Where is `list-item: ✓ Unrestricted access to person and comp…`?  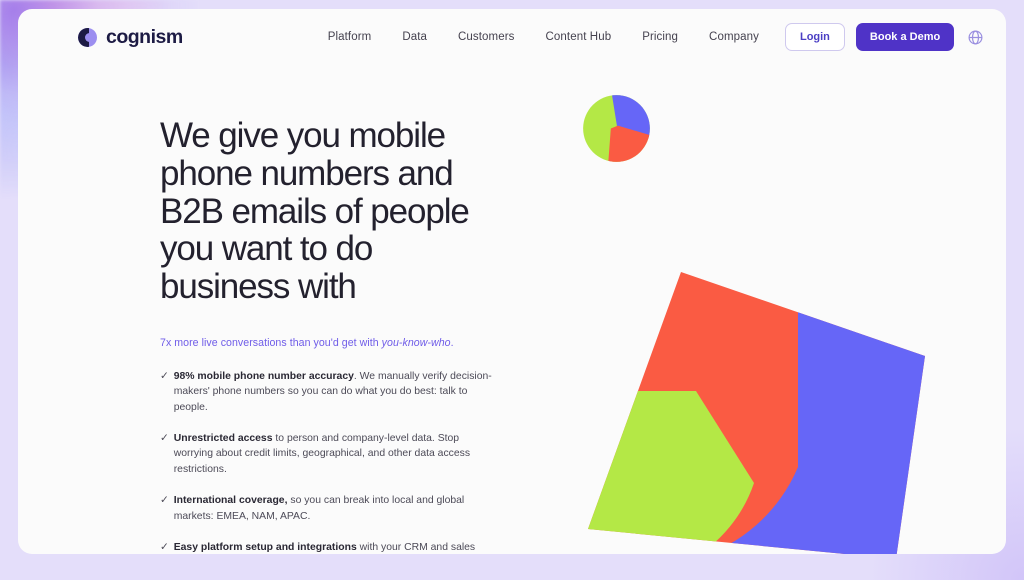 list-item: ✓ Unrestricted access to person and comp… is located at coordinates (330, 454).